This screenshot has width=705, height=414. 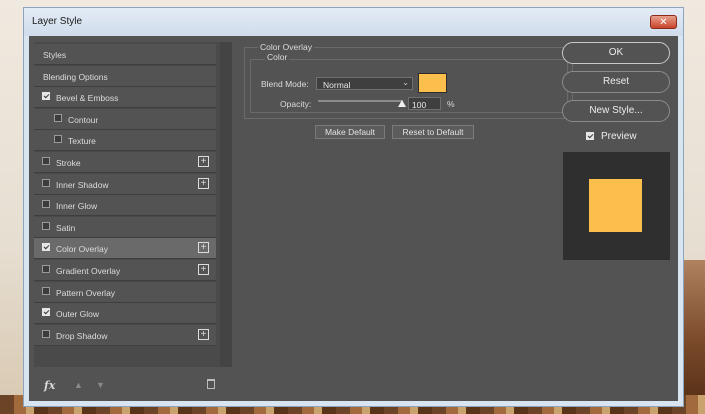 I want to click on blend-mode-select: Normal ⌄, so click(x=364, y=83).